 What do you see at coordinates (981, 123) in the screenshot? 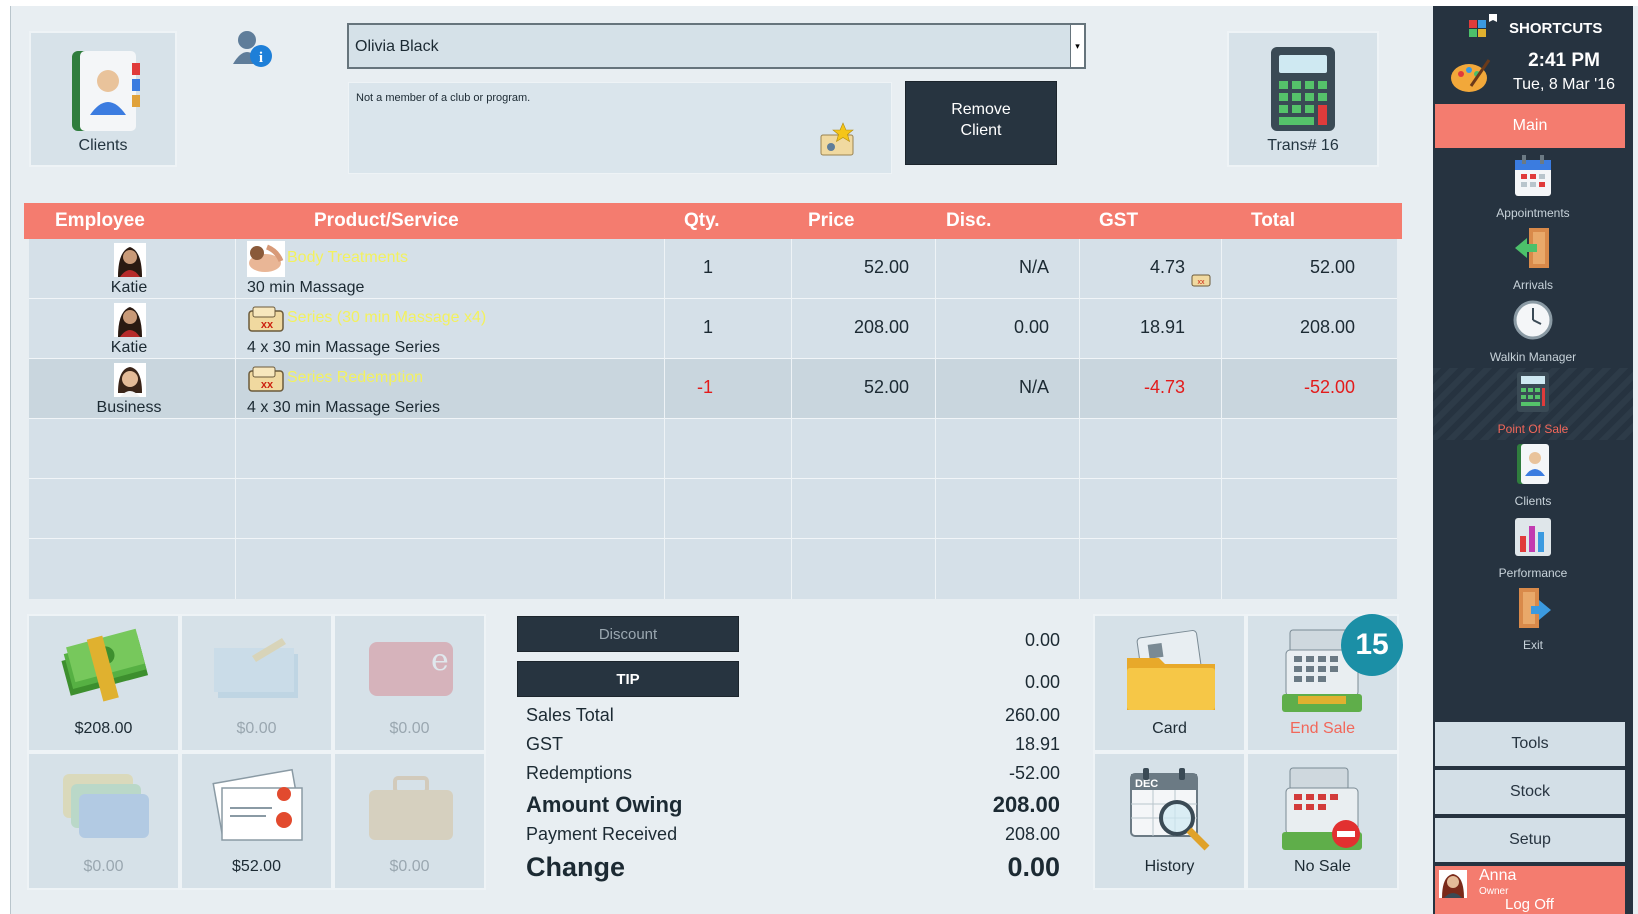
I see `remove-client-button: Remove Client` at bounding box center [981, 123].